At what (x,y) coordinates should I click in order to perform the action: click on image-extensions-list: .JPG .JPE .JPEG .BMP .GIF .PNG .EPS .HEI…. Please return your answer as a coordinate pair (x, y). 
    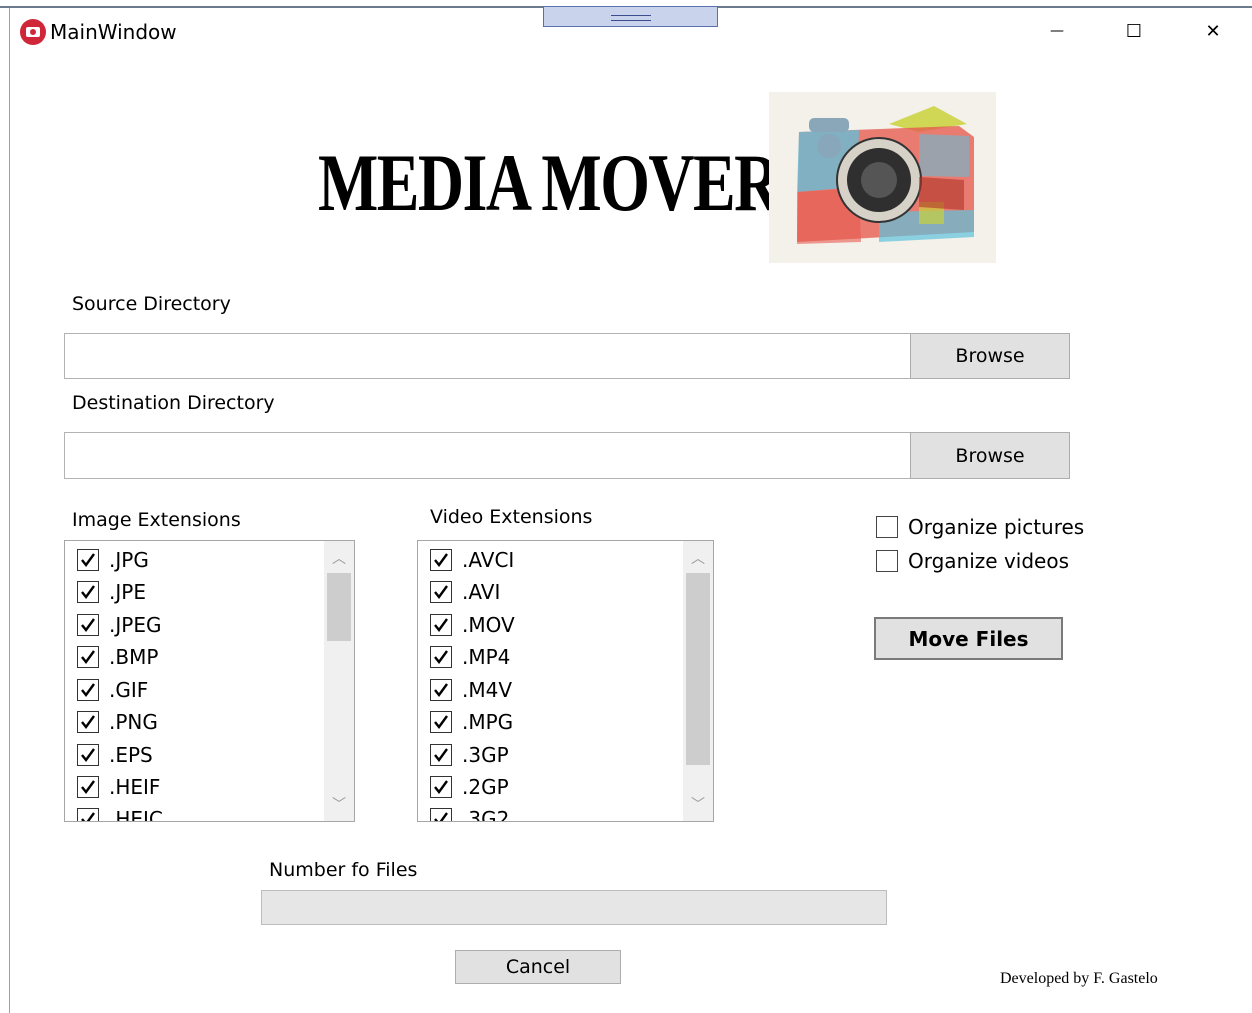
    Looking at the image, I should click on (209, 681).